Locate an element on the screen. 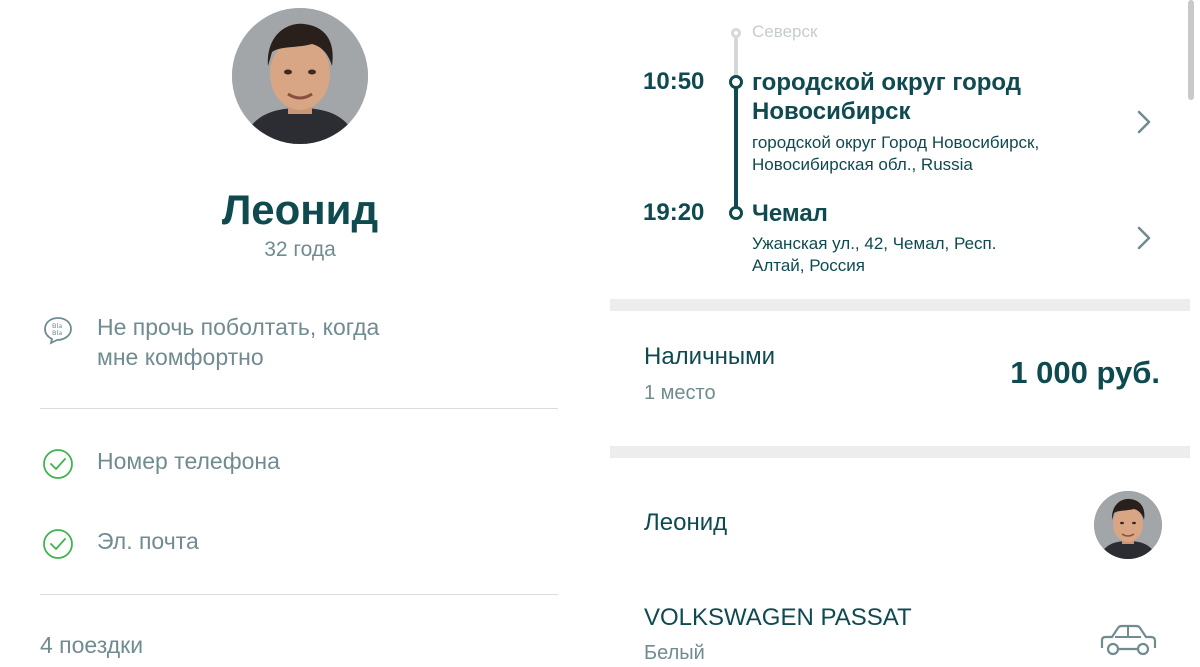  verification-phone: Номер телефона is located at coordinates (160, 464).